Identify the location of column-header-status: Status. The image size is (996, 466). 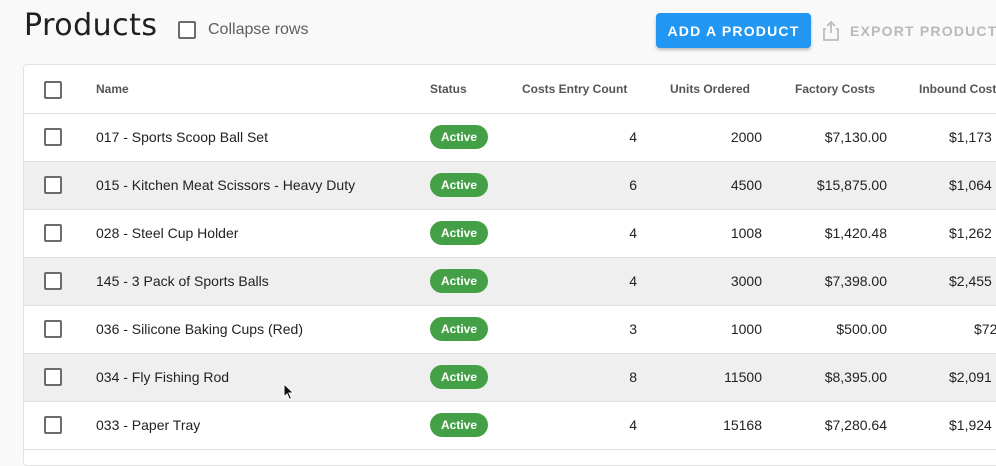
(448, 89).